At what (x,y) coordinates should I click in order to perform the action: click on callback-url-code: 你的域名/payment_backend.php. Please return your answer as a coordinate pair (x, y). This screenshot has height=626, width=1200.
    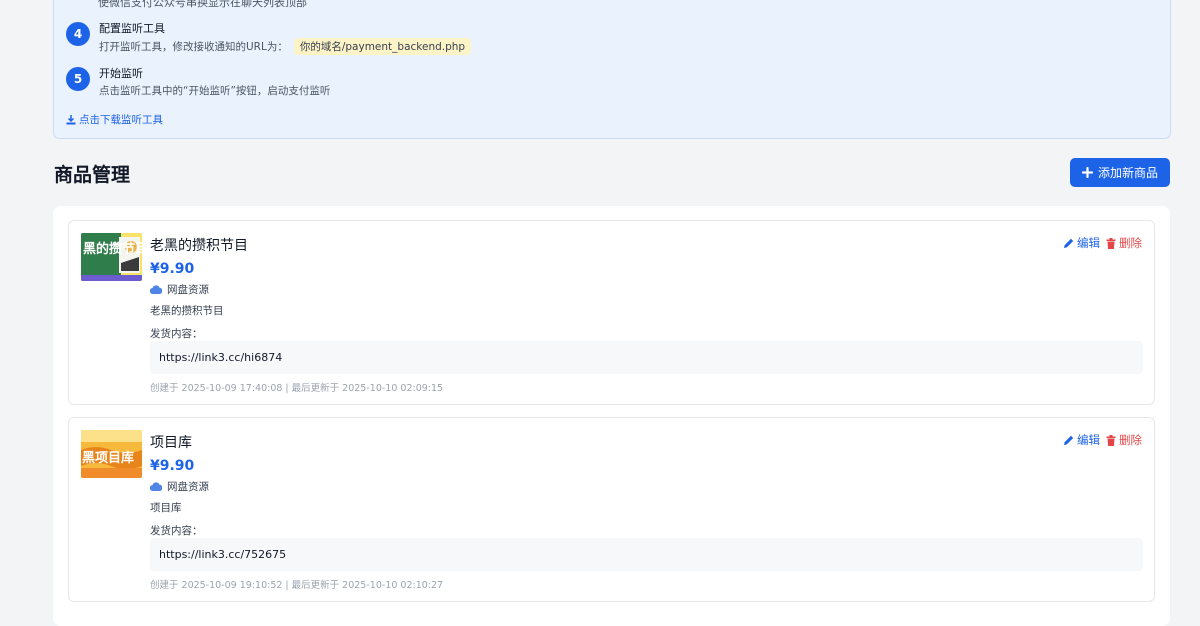
    Looking at the image, I should click on (382, 46).